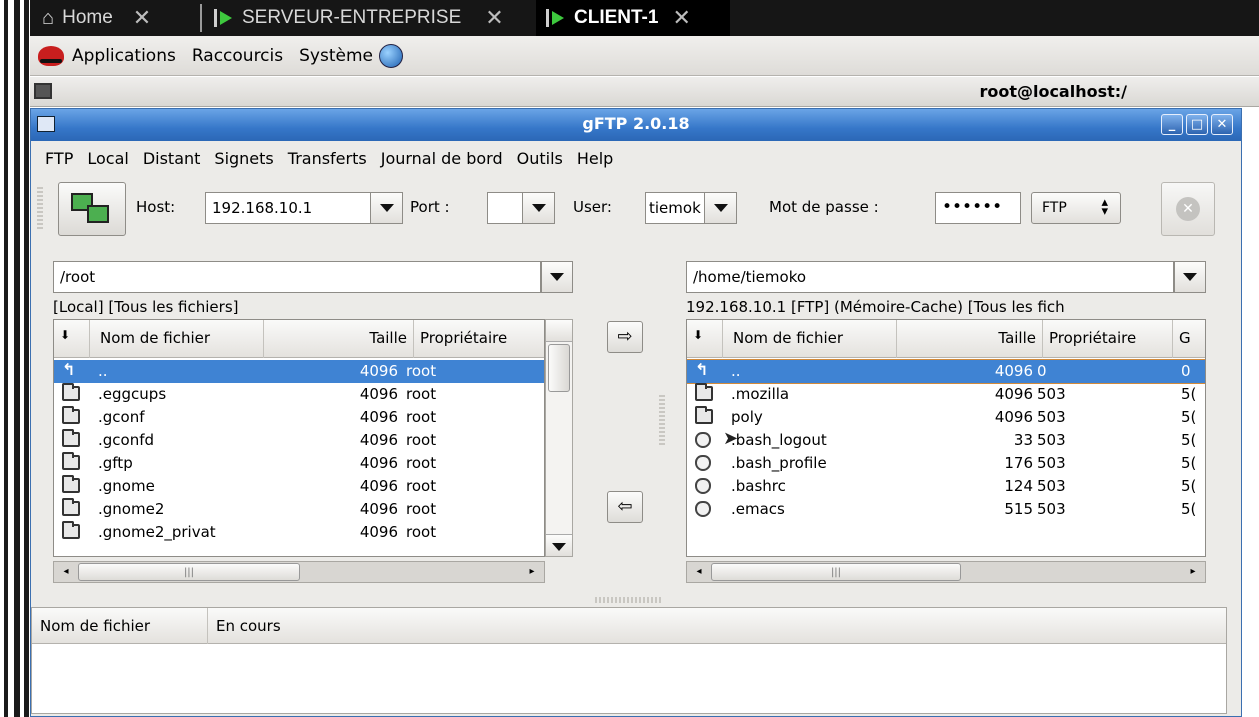  What do you see at coordinates (721, 208) in the screenshot?
I see `user-dropdown` at bounding box center [721, 208].